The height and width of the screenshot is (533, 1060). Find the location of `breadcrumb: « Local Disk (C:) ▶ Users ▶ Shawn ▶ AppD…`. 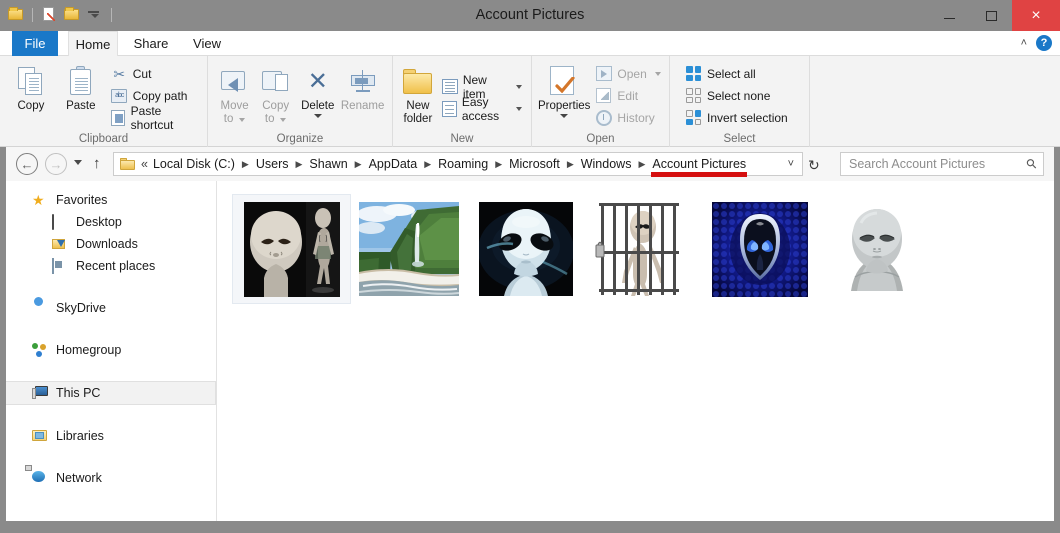

breadcrumb: « Local Disk (C:) ▶ Users ▶ Shawn ▶ AppD… is located at coordinates (458, 164).